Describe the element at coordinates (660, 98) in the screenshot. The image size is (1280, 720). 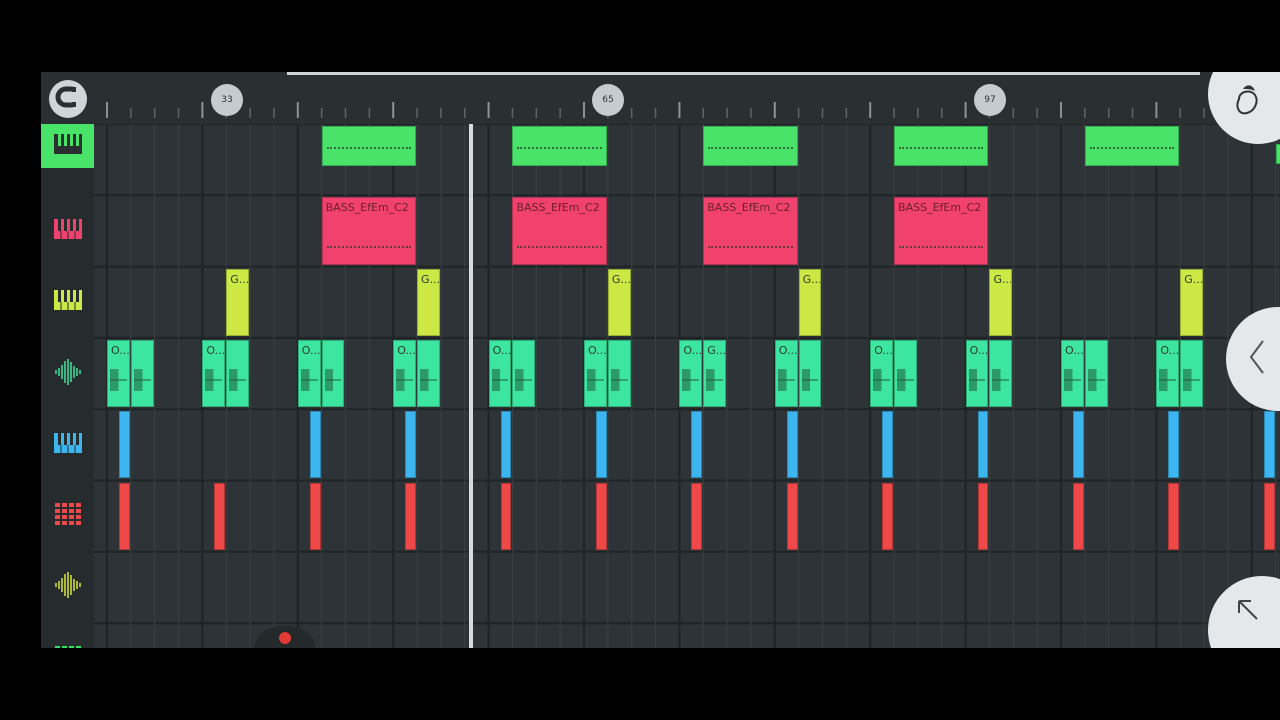
I see `timeline-ruler: 33 65 97` at that location.